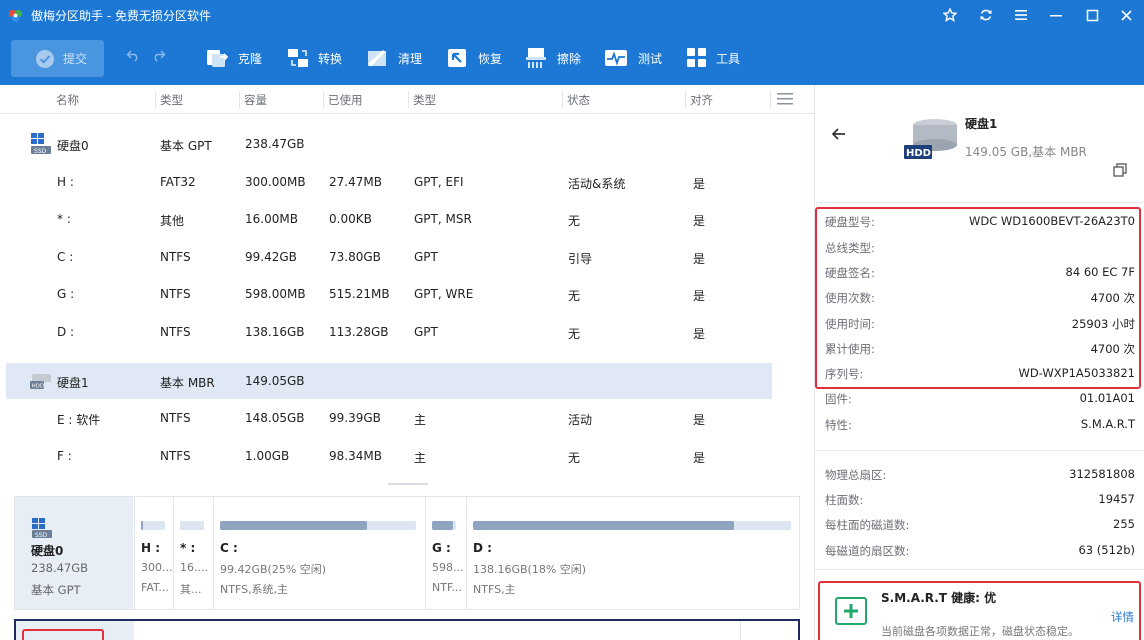 The width and height of the screenshot is (1144, 640). What do you see at coordinates (713, 58) in the screenshot?
I see `tools-button: 工具` at bounding box center [713, 58].